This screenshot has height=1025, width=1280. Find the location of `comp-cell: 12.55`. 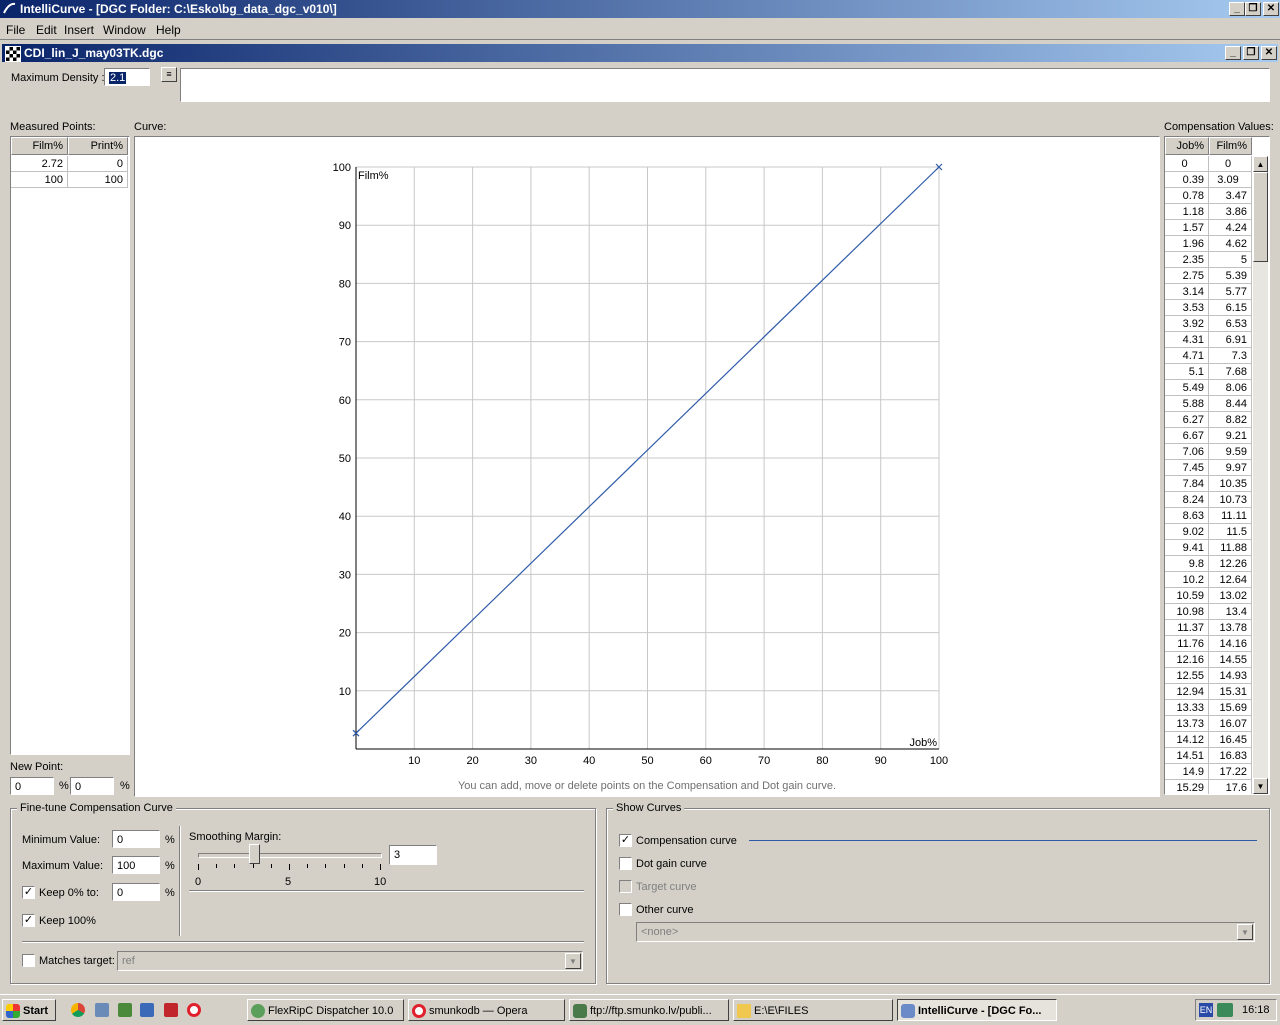

comp-cell: 12.55 is located at coordinates (1187, 676).